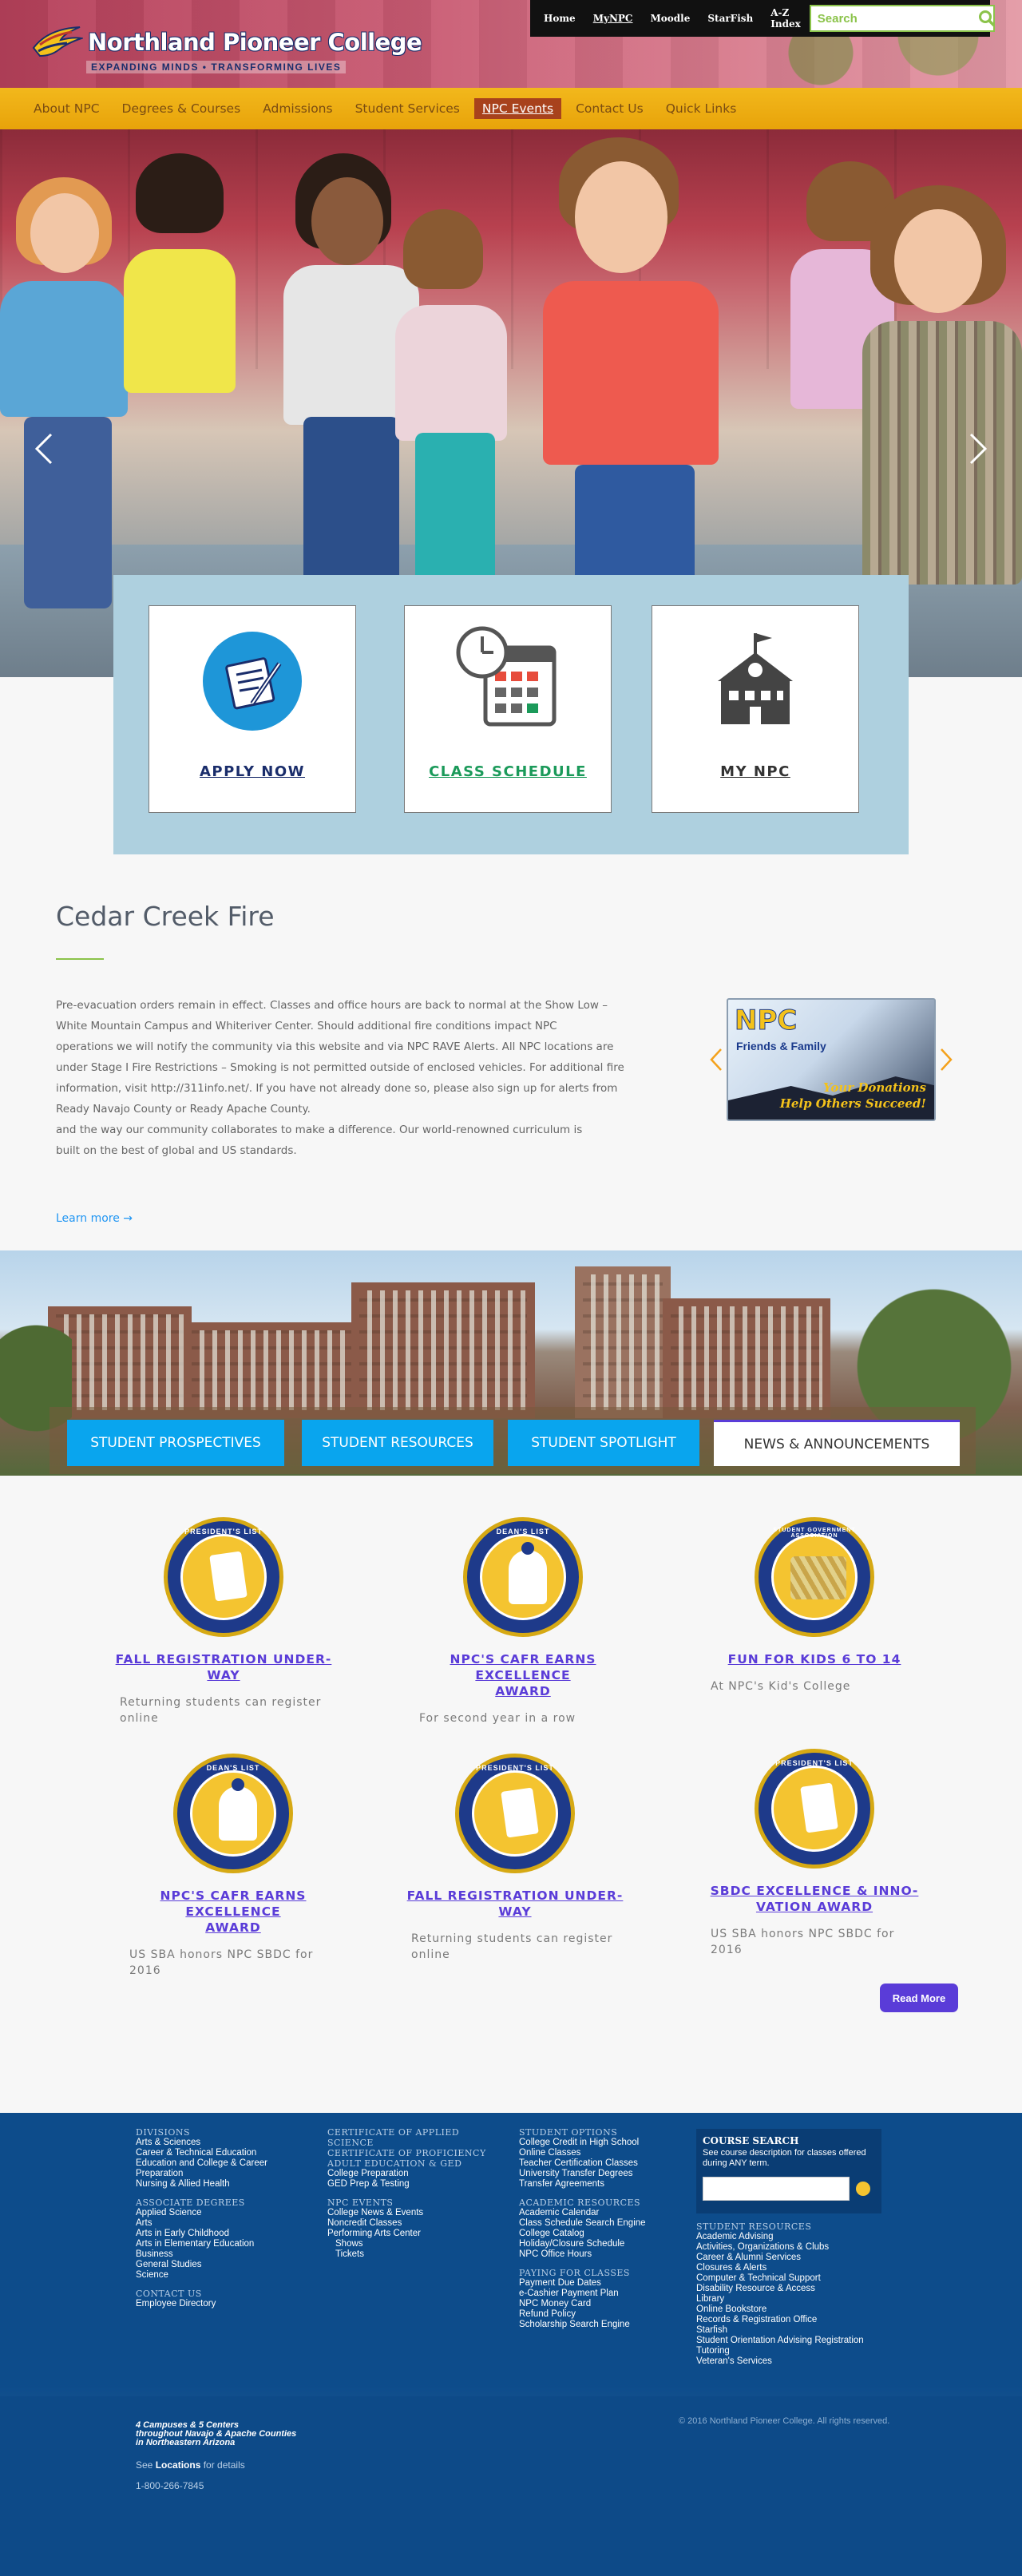  What do you see at coordinates (582, 2223) in the screenshot?
I see `footer-link: Class Schedule Search Engine` at bounding box center [582, 2223].